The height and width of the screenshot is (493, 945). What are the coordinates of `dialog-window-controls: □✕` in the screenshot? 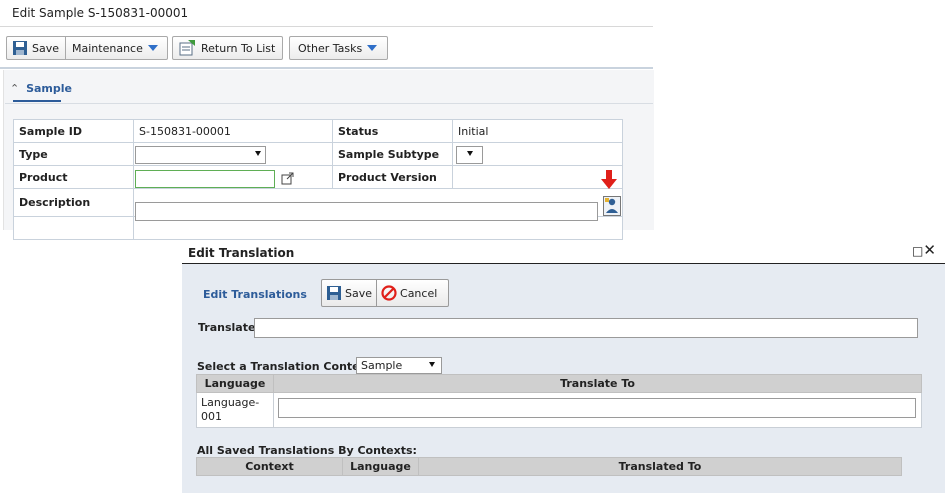 It's located at (924, 250).